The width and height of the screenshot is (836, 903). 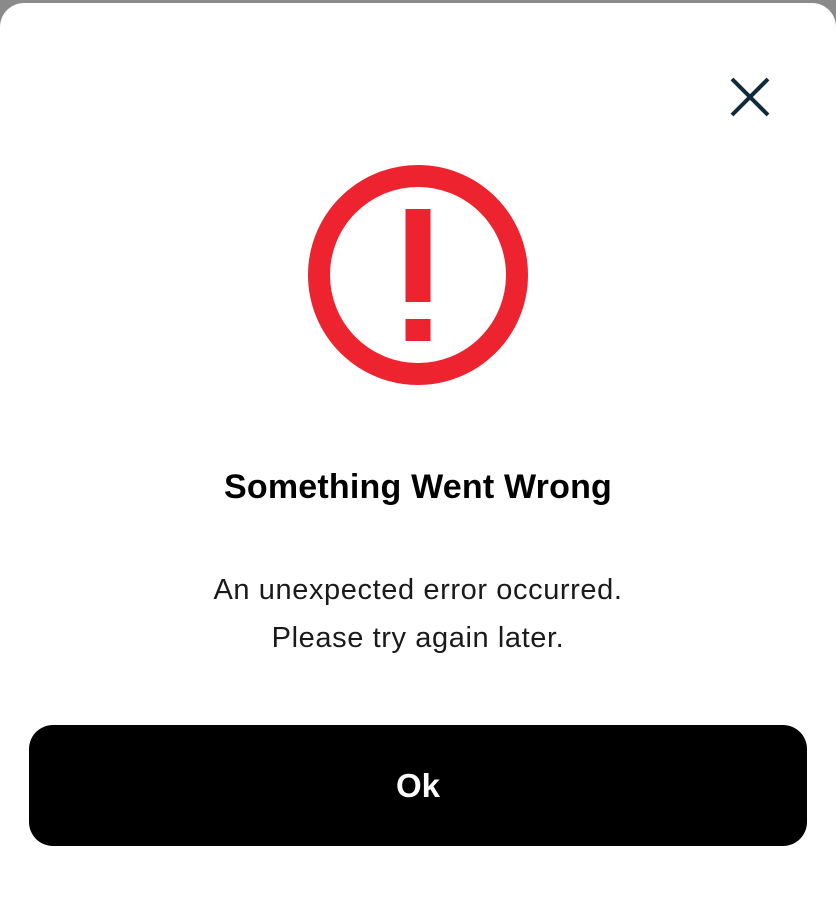 I want to click on dialog-bottom-edge, so click(x=418, y=899).